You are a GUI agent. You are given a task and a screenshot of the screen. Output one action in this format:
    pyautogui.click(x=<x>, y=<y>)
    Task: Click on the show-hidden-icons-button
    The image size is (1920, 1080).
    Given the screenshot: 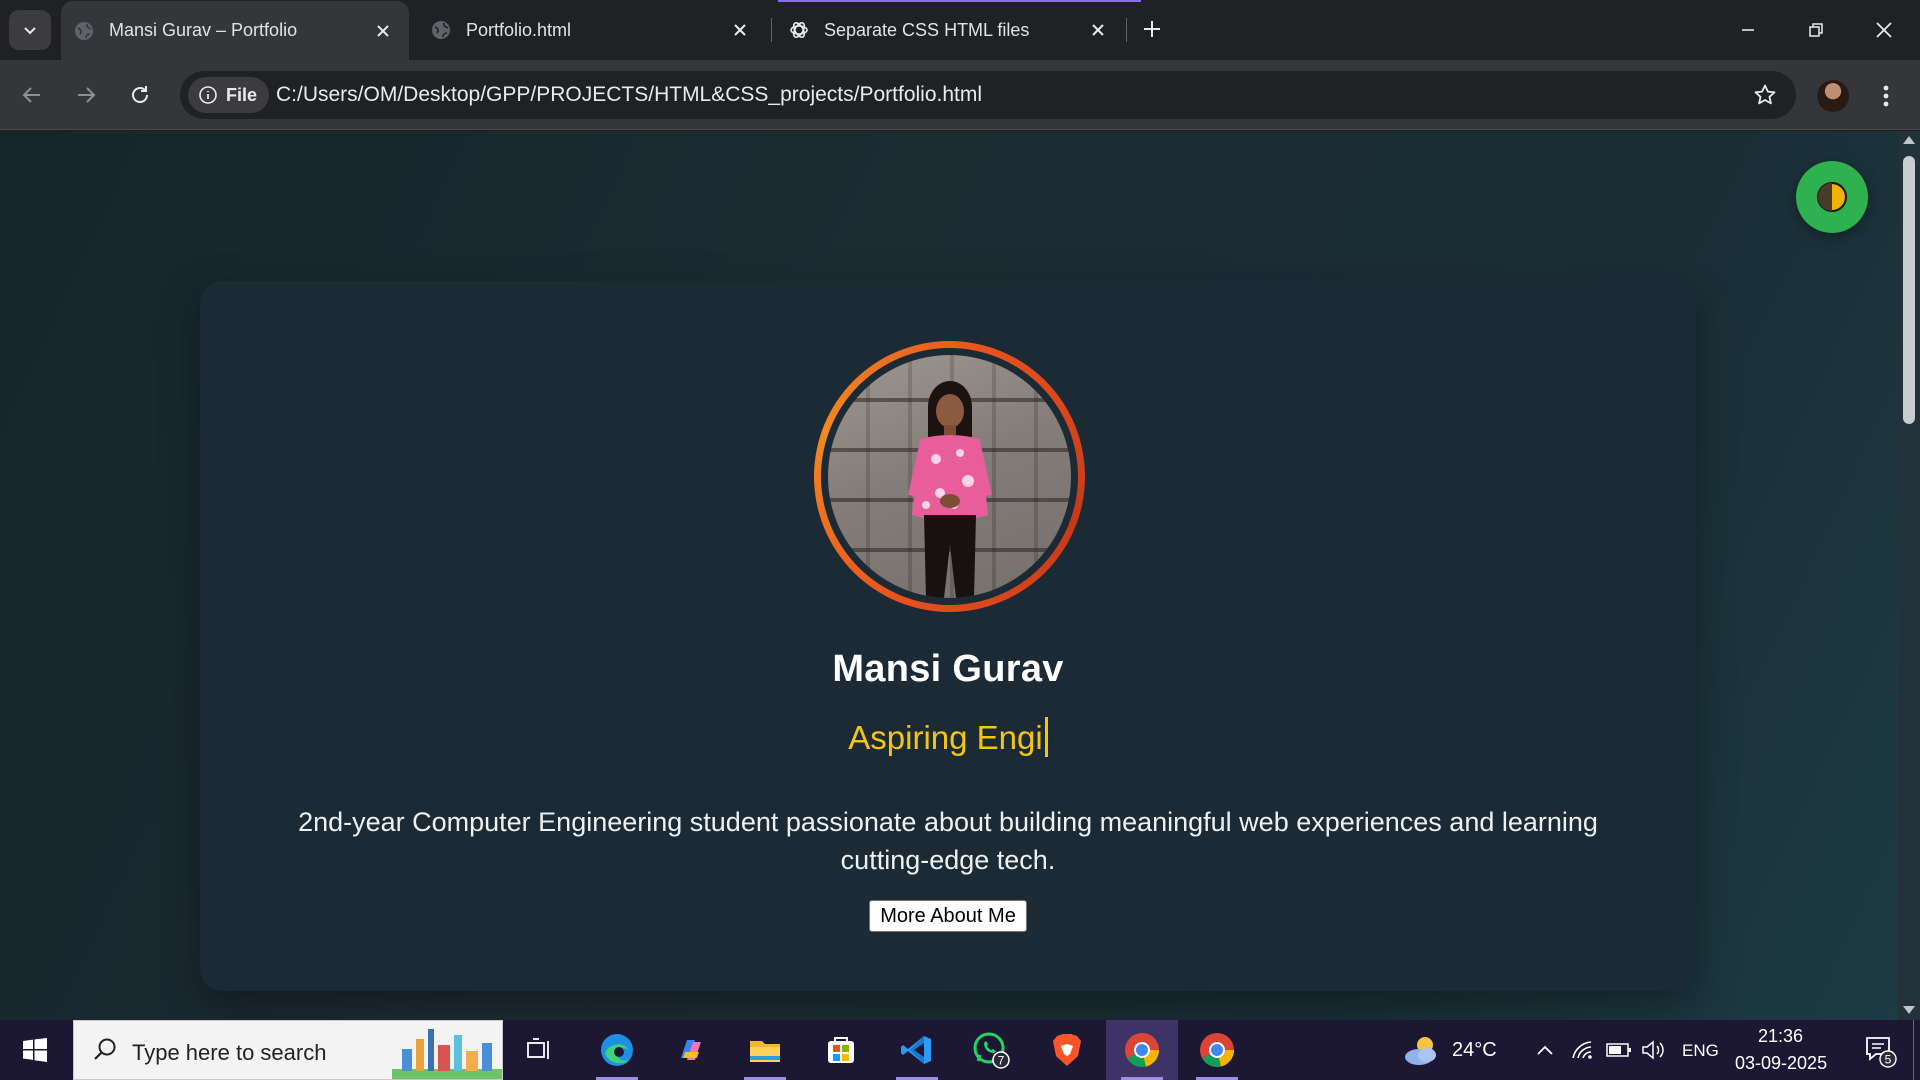 What is the action you would take?
    pyautogui.click(x=1545, y=1050)
    